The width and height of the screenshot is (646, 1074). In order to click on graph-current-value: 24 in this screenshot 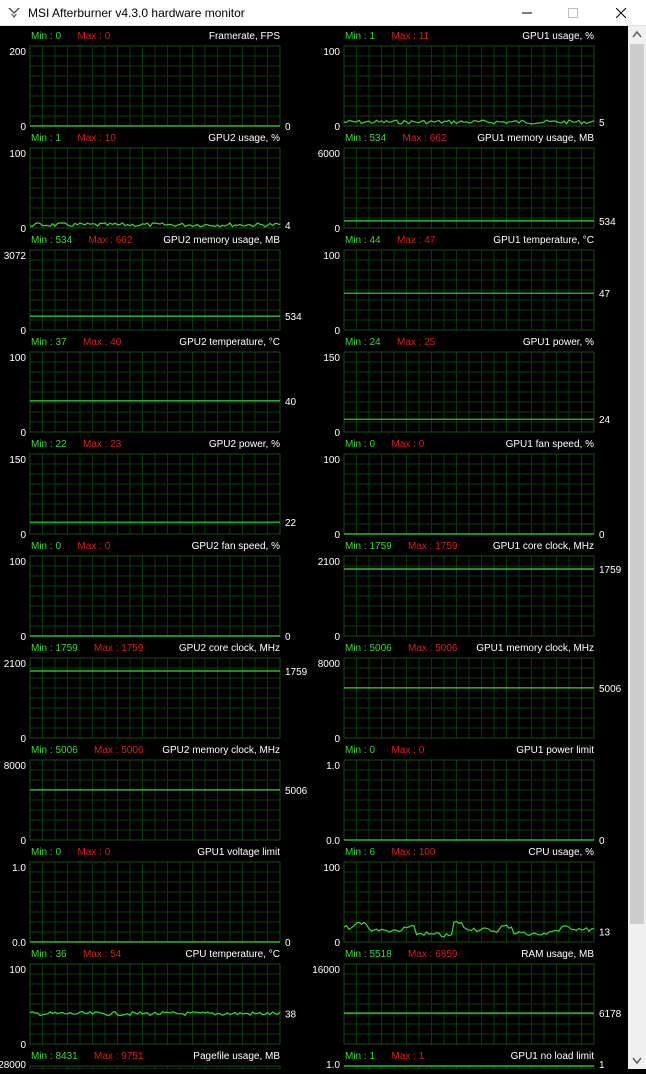, I will do `click(605, 420)`.